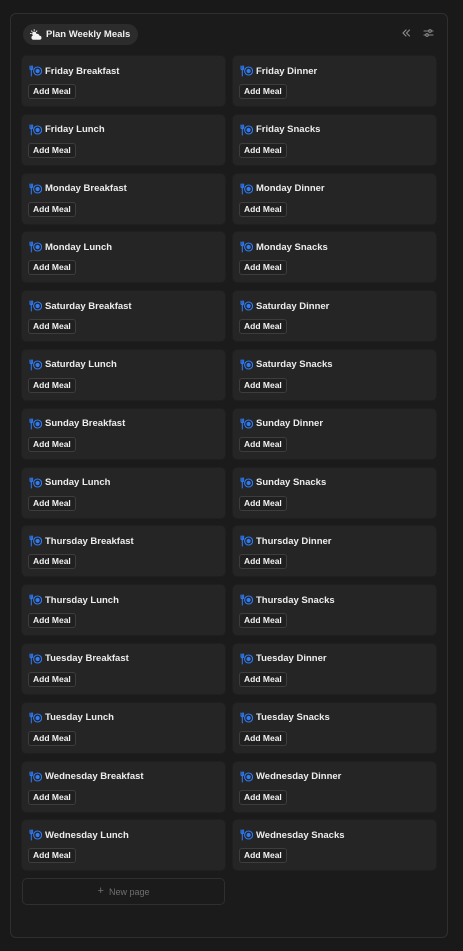  I want to click on sun-cloud-icon, so click(36, 34).